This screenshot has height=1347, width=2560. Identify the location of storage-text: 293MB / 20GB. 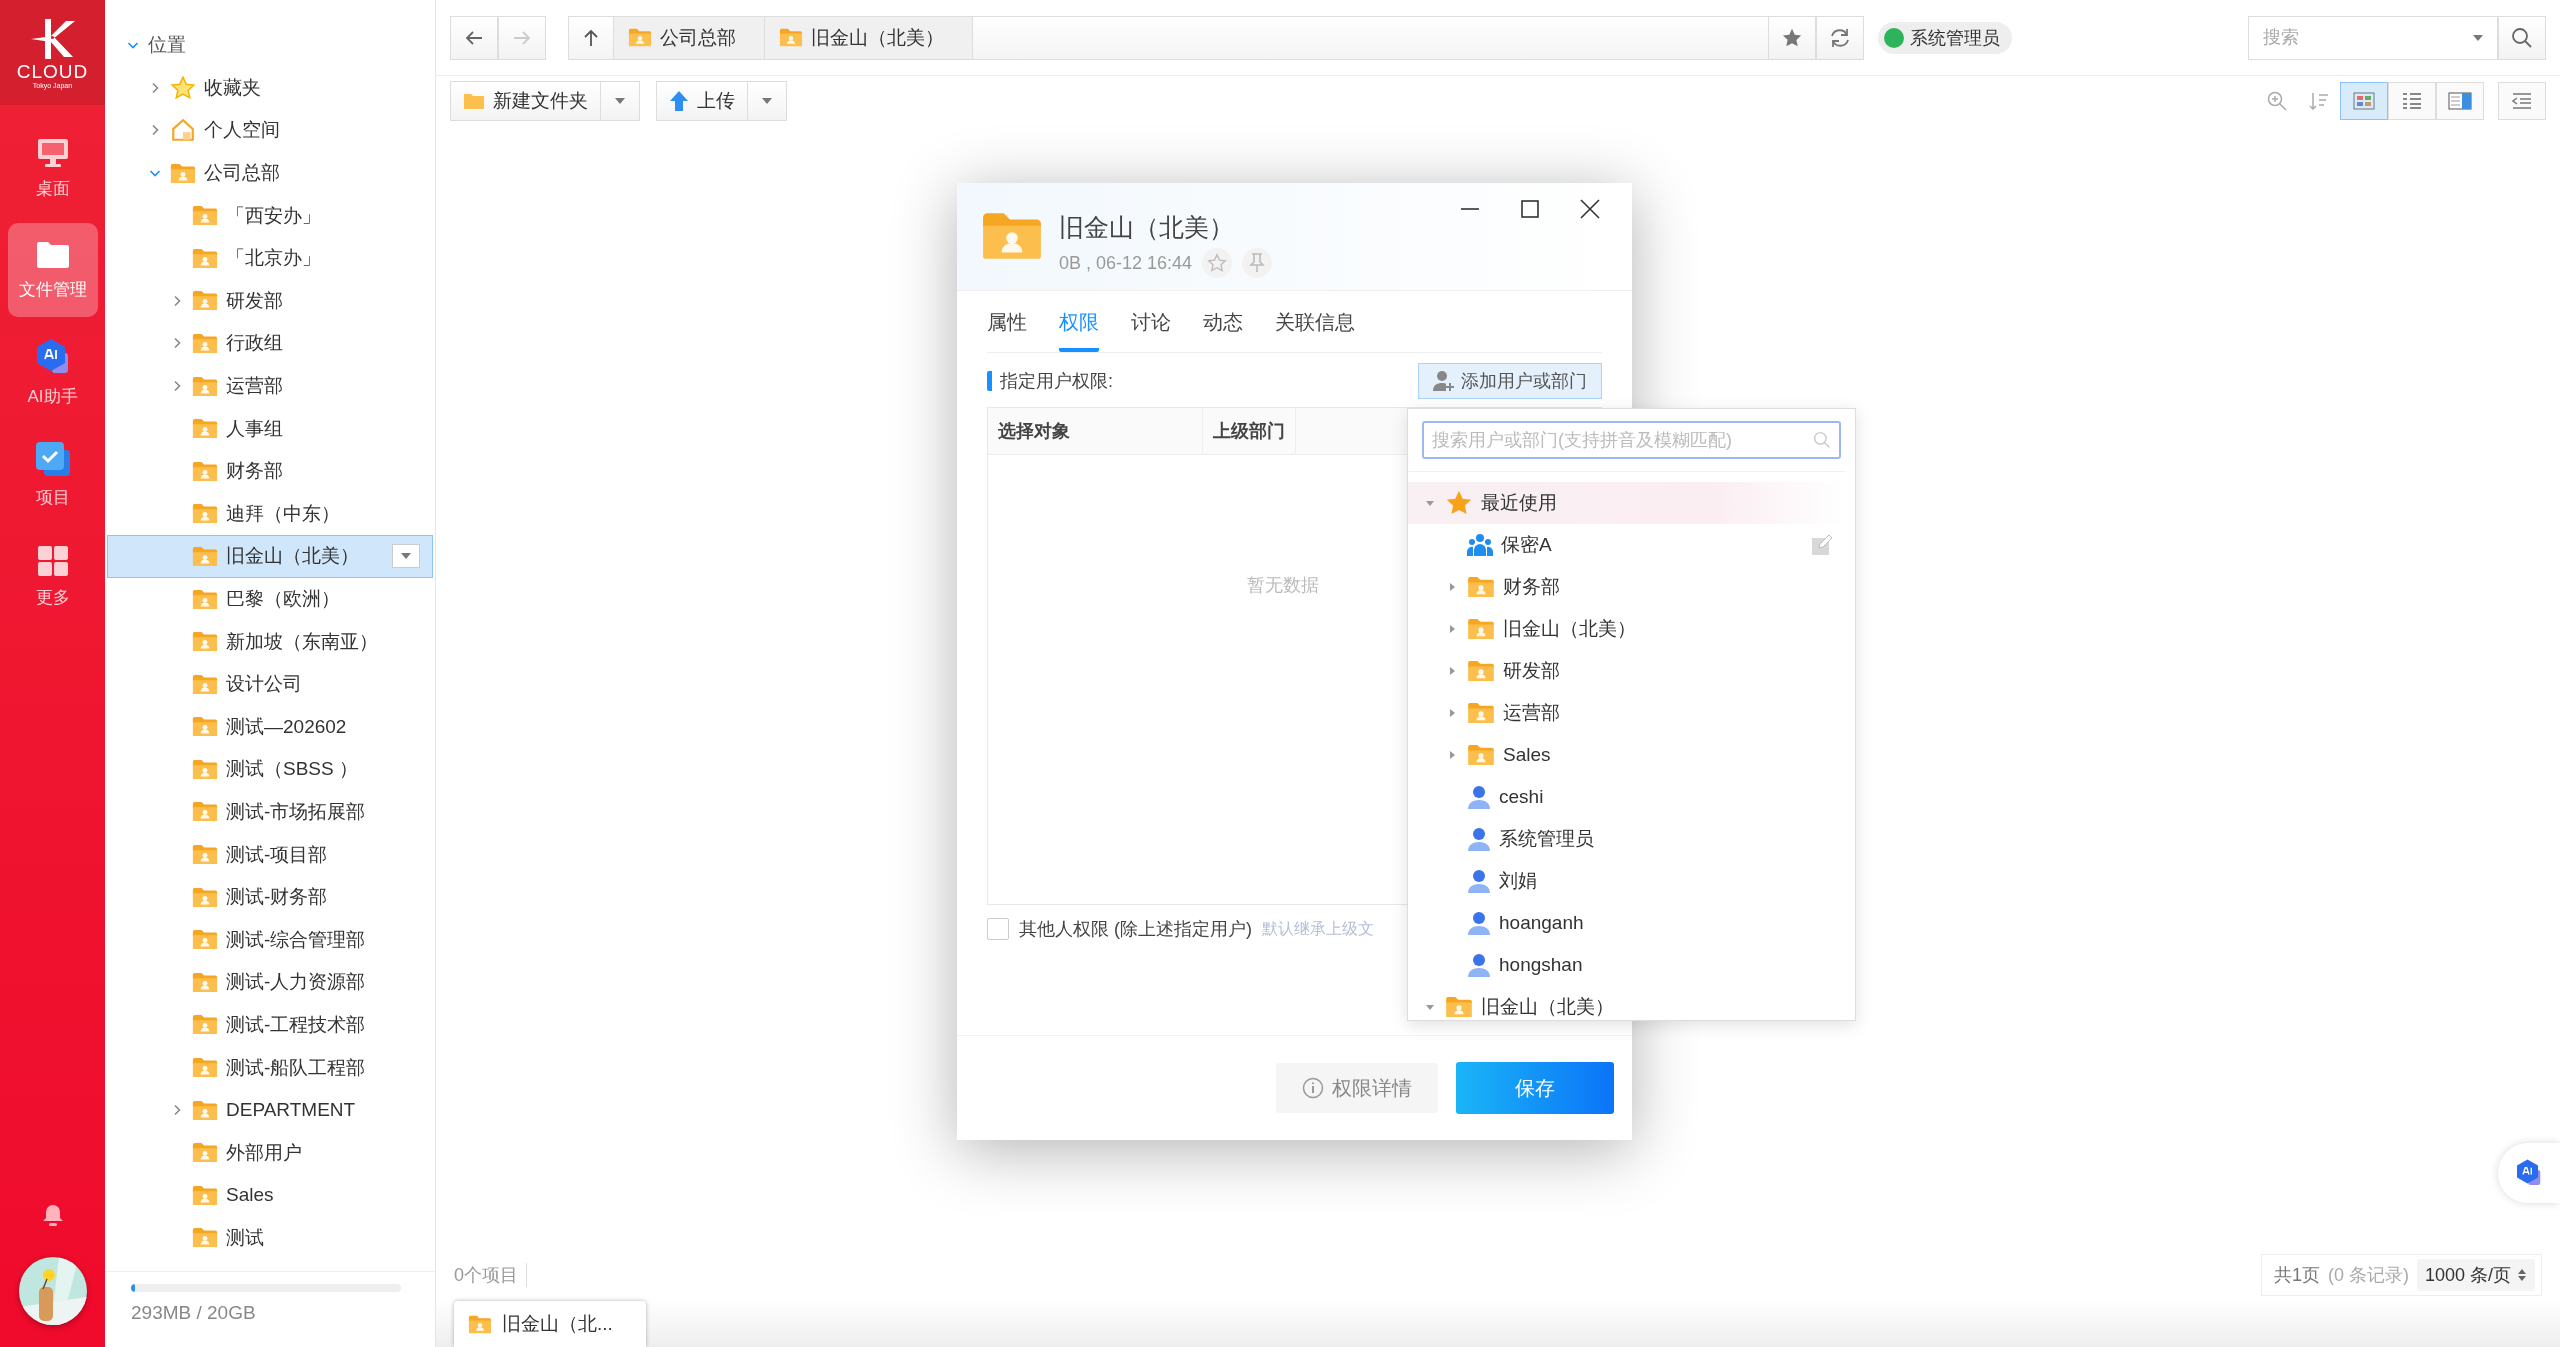
(194, 1313).